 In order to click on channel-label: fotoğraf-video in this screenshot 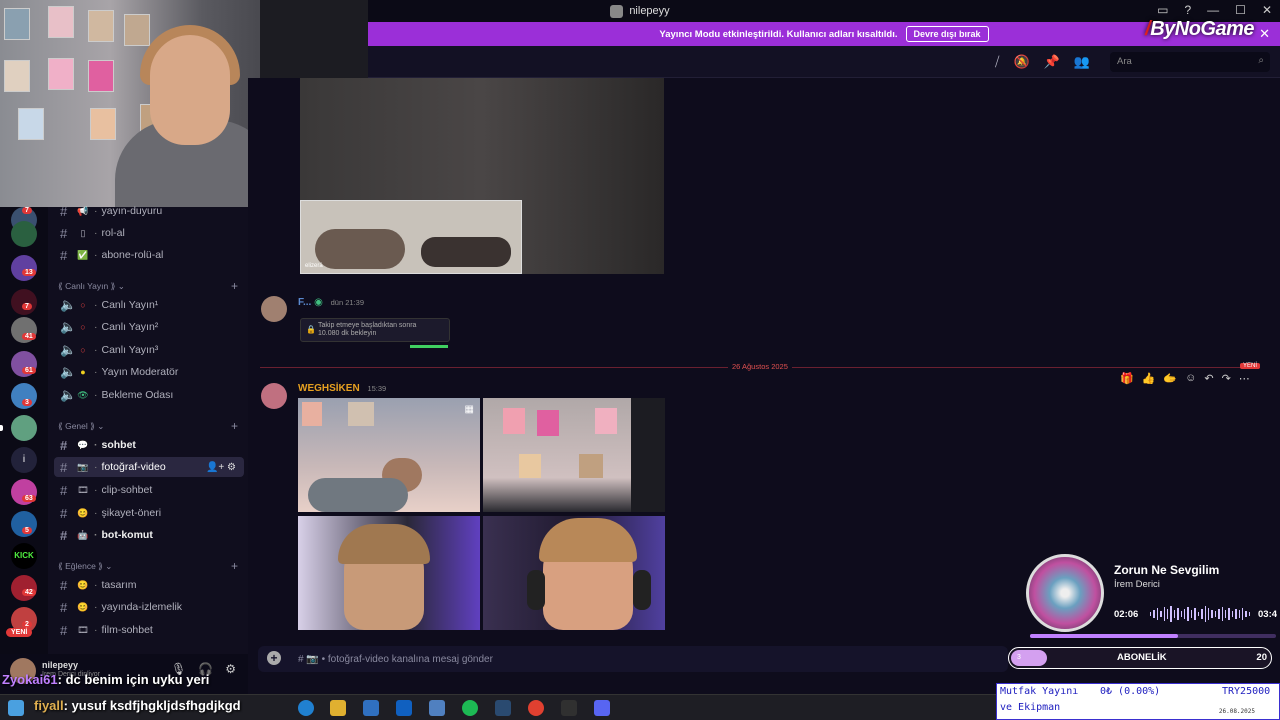, I will do `click(133, 467)`.